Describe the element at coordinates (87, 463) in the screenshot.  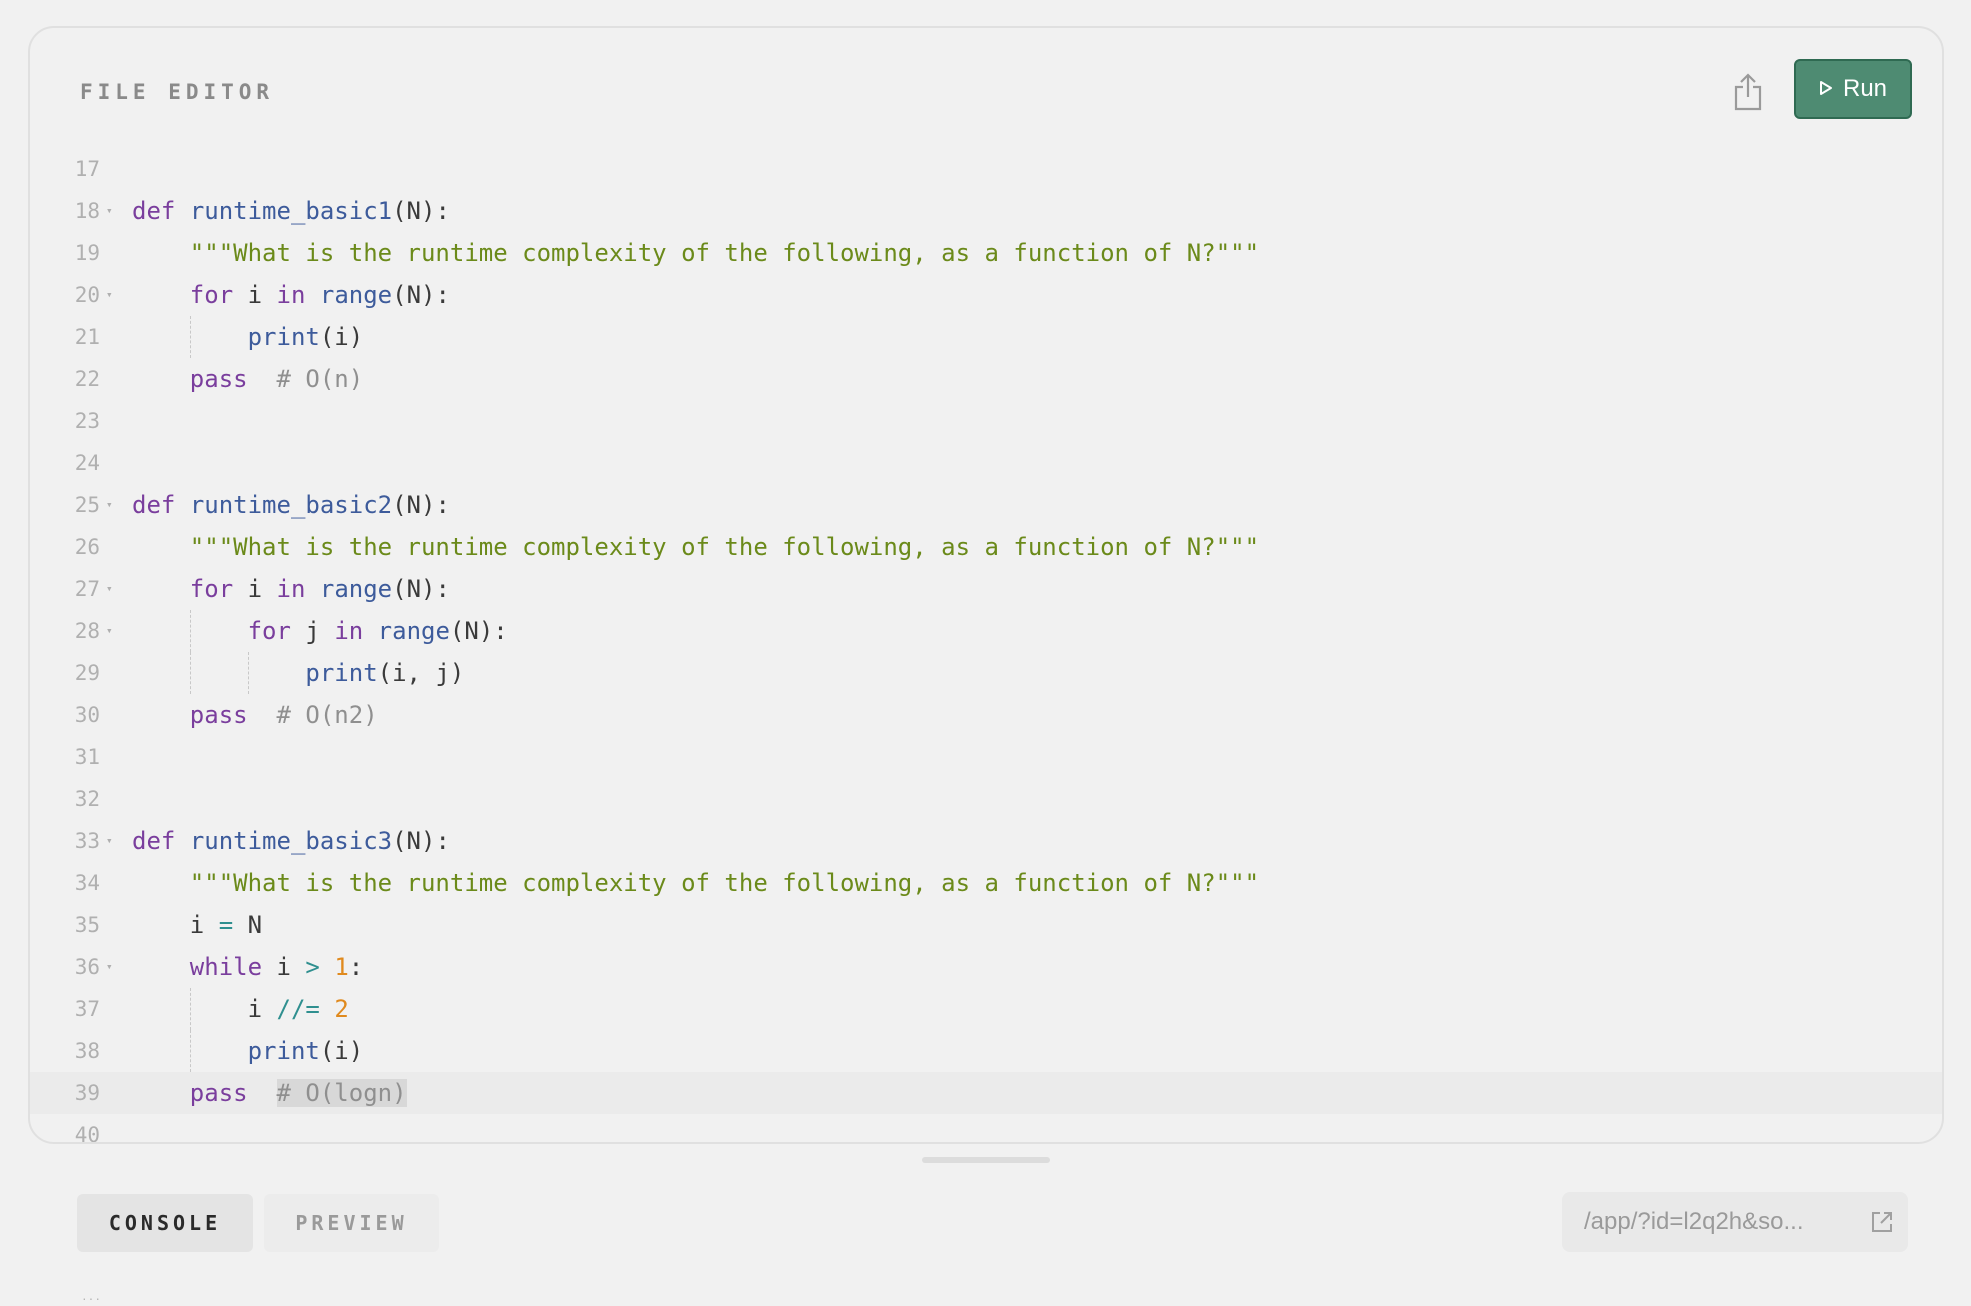
I see `line-number: 24` at that location.